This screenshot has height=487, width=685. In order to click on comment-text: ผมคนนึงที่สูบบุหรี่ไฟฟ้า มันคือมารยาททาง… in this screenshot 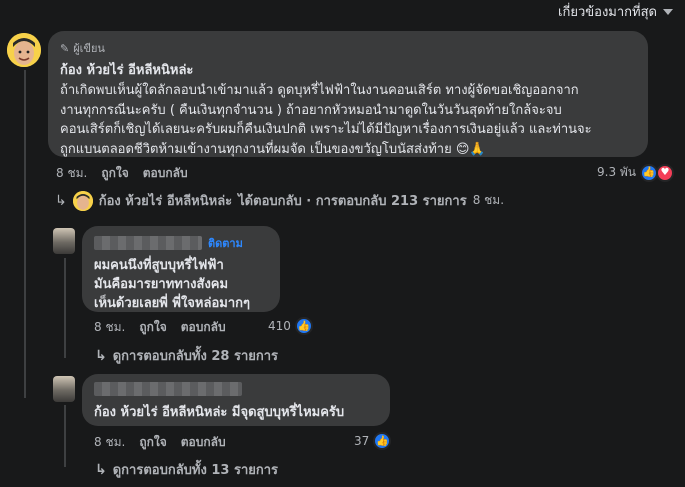, I will do `click(181, 284)`.